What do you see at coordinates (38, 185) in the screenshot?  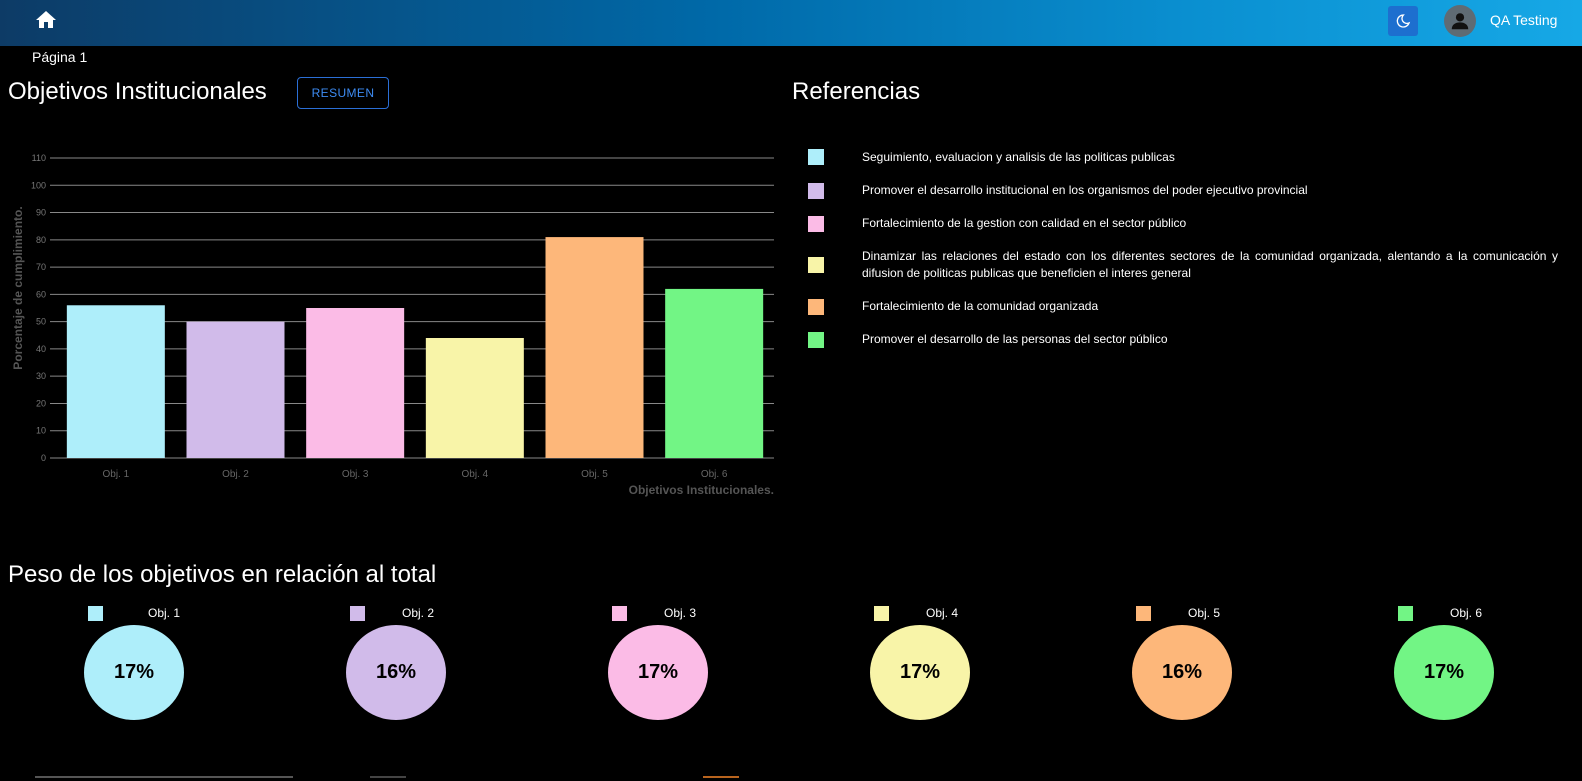 I see `y-tick-label: 100` at bounding box center [38, 185].